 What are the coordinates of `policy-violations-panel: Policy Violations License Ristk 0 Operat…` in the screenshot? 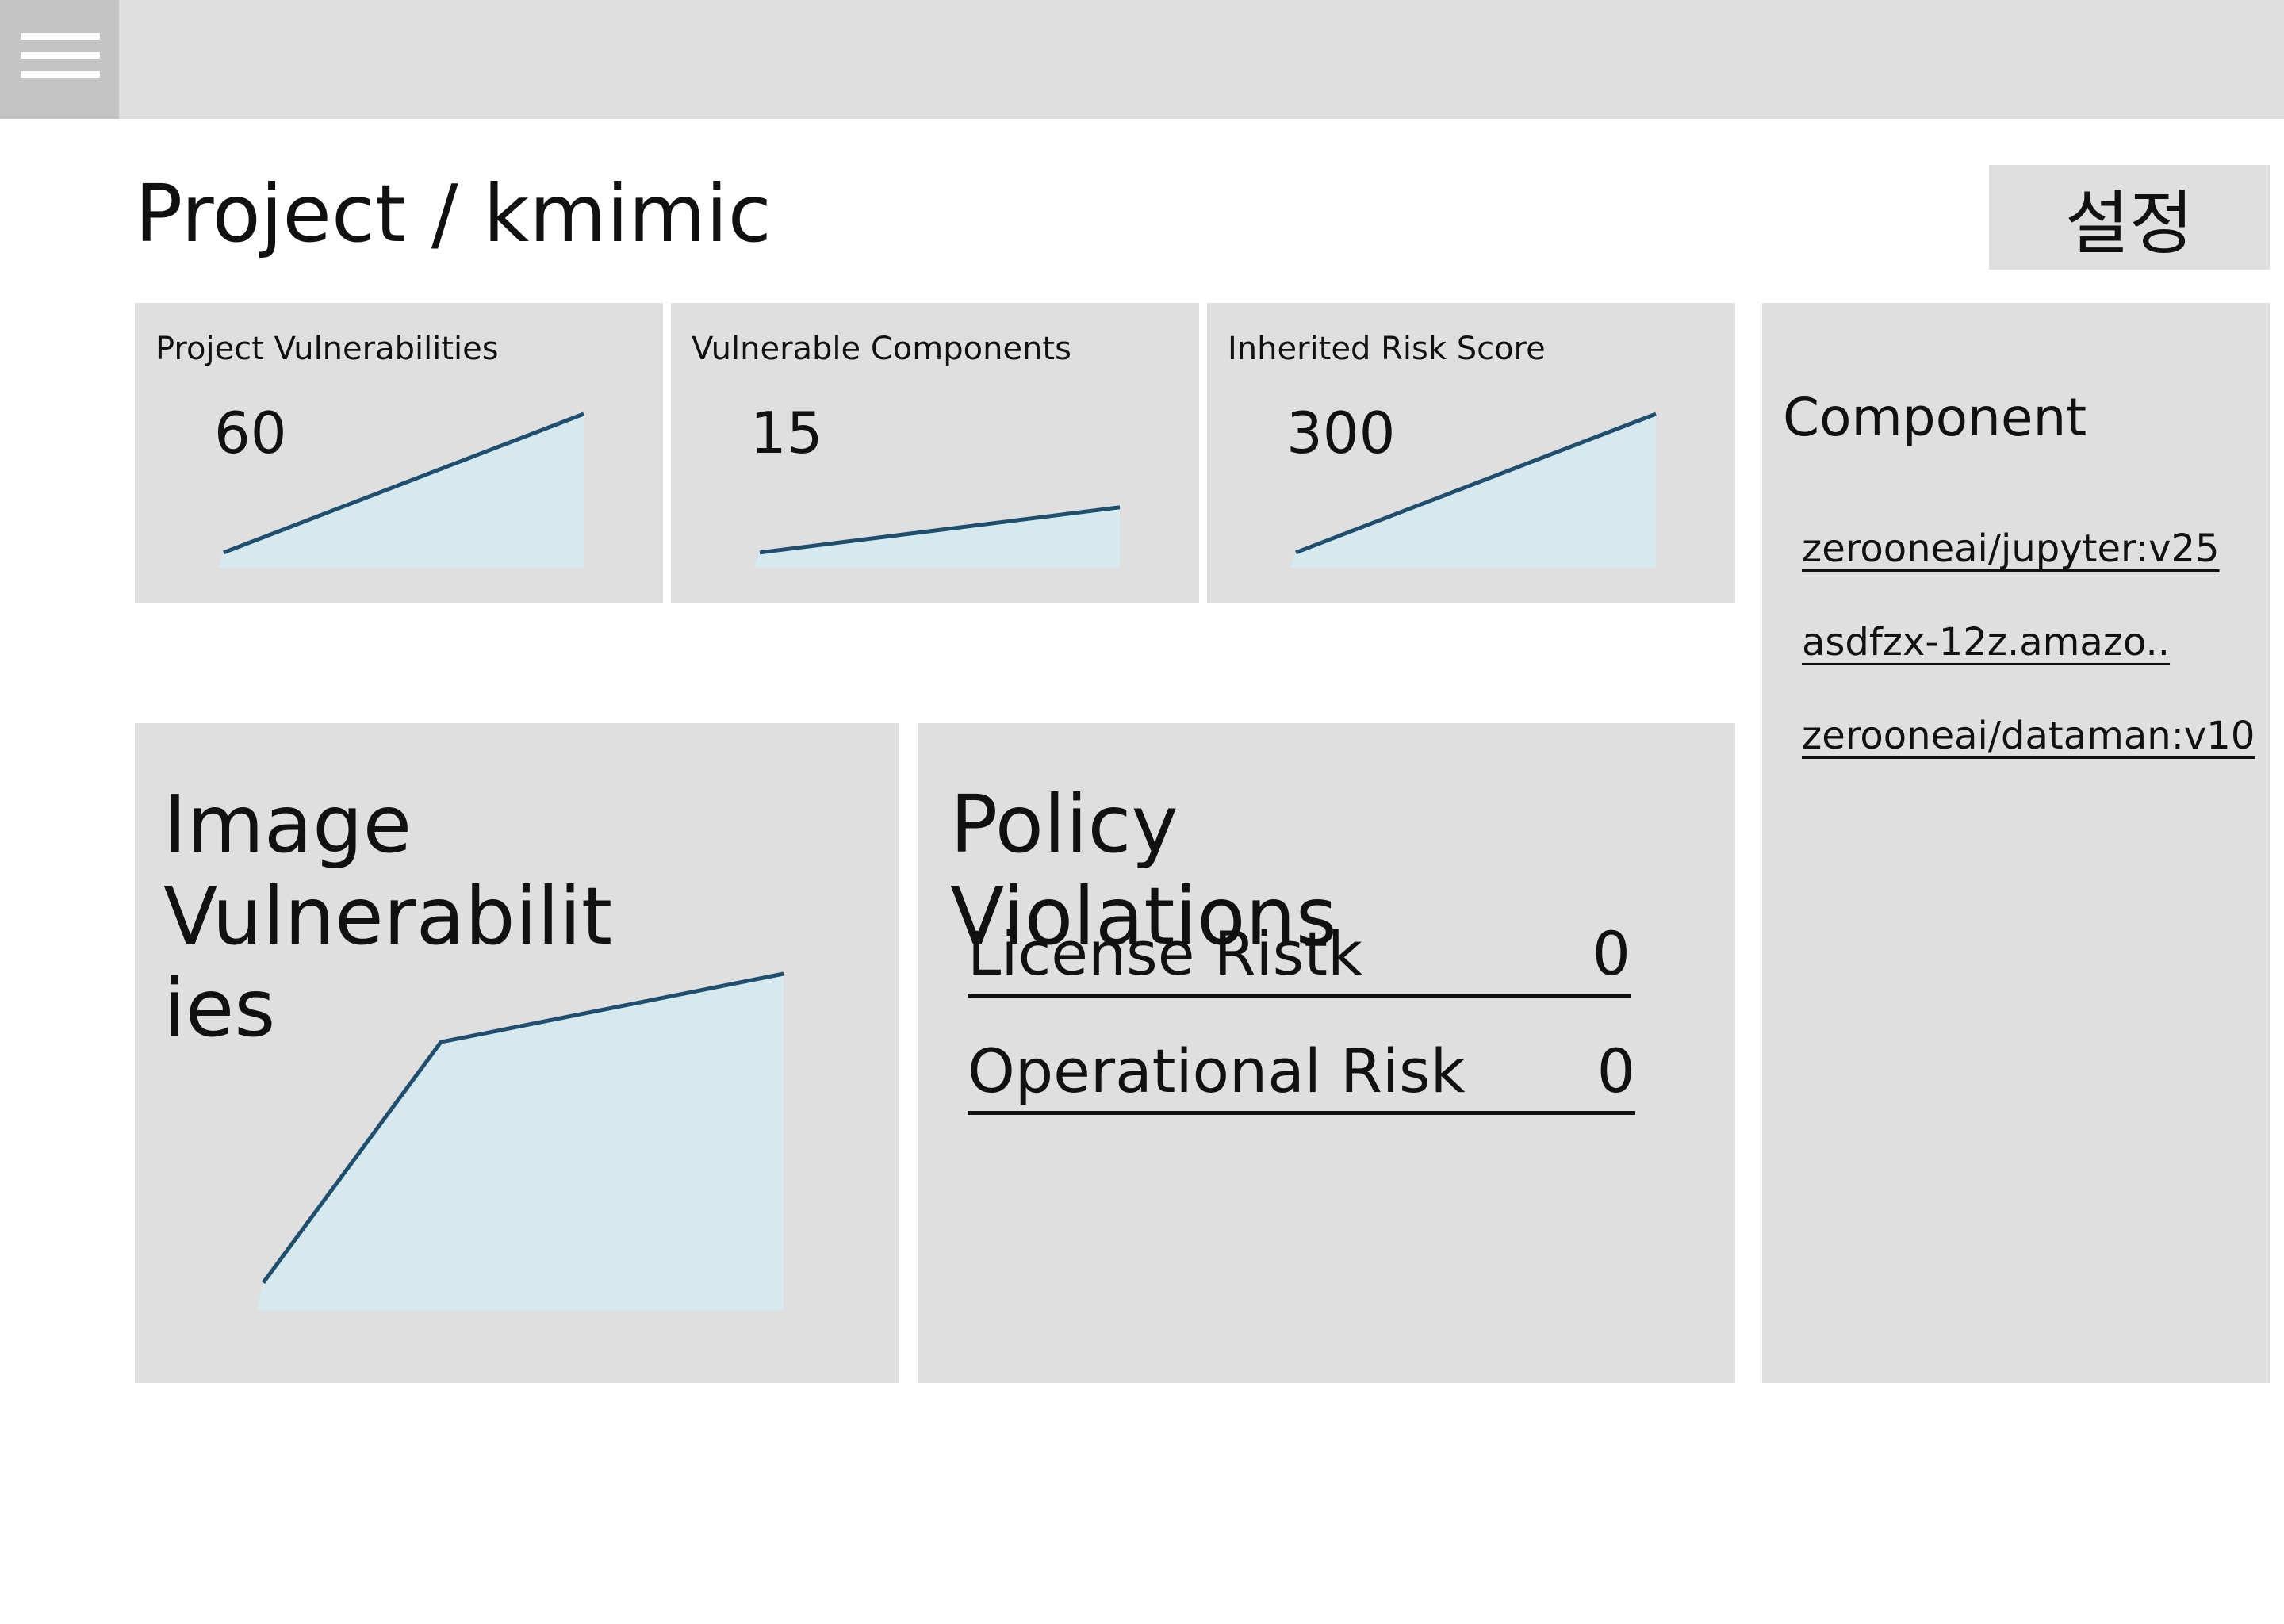 It's located at (1326, 1053).